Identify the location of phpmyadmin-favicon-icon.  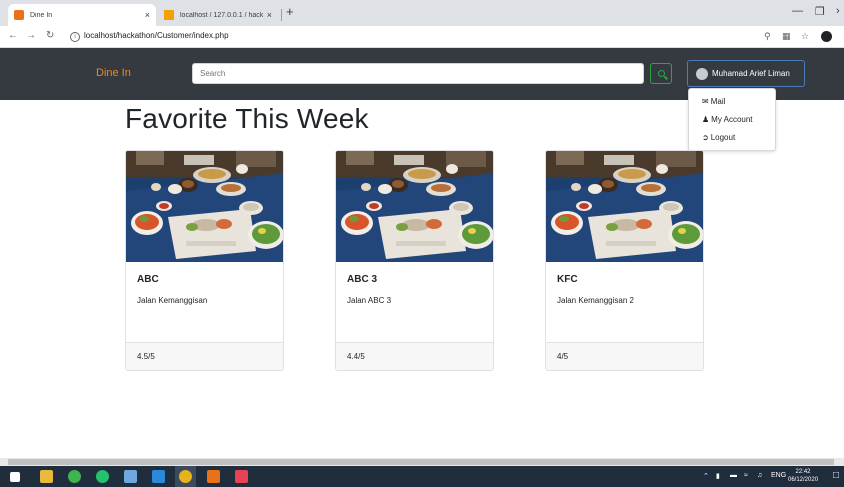
(169, 15).